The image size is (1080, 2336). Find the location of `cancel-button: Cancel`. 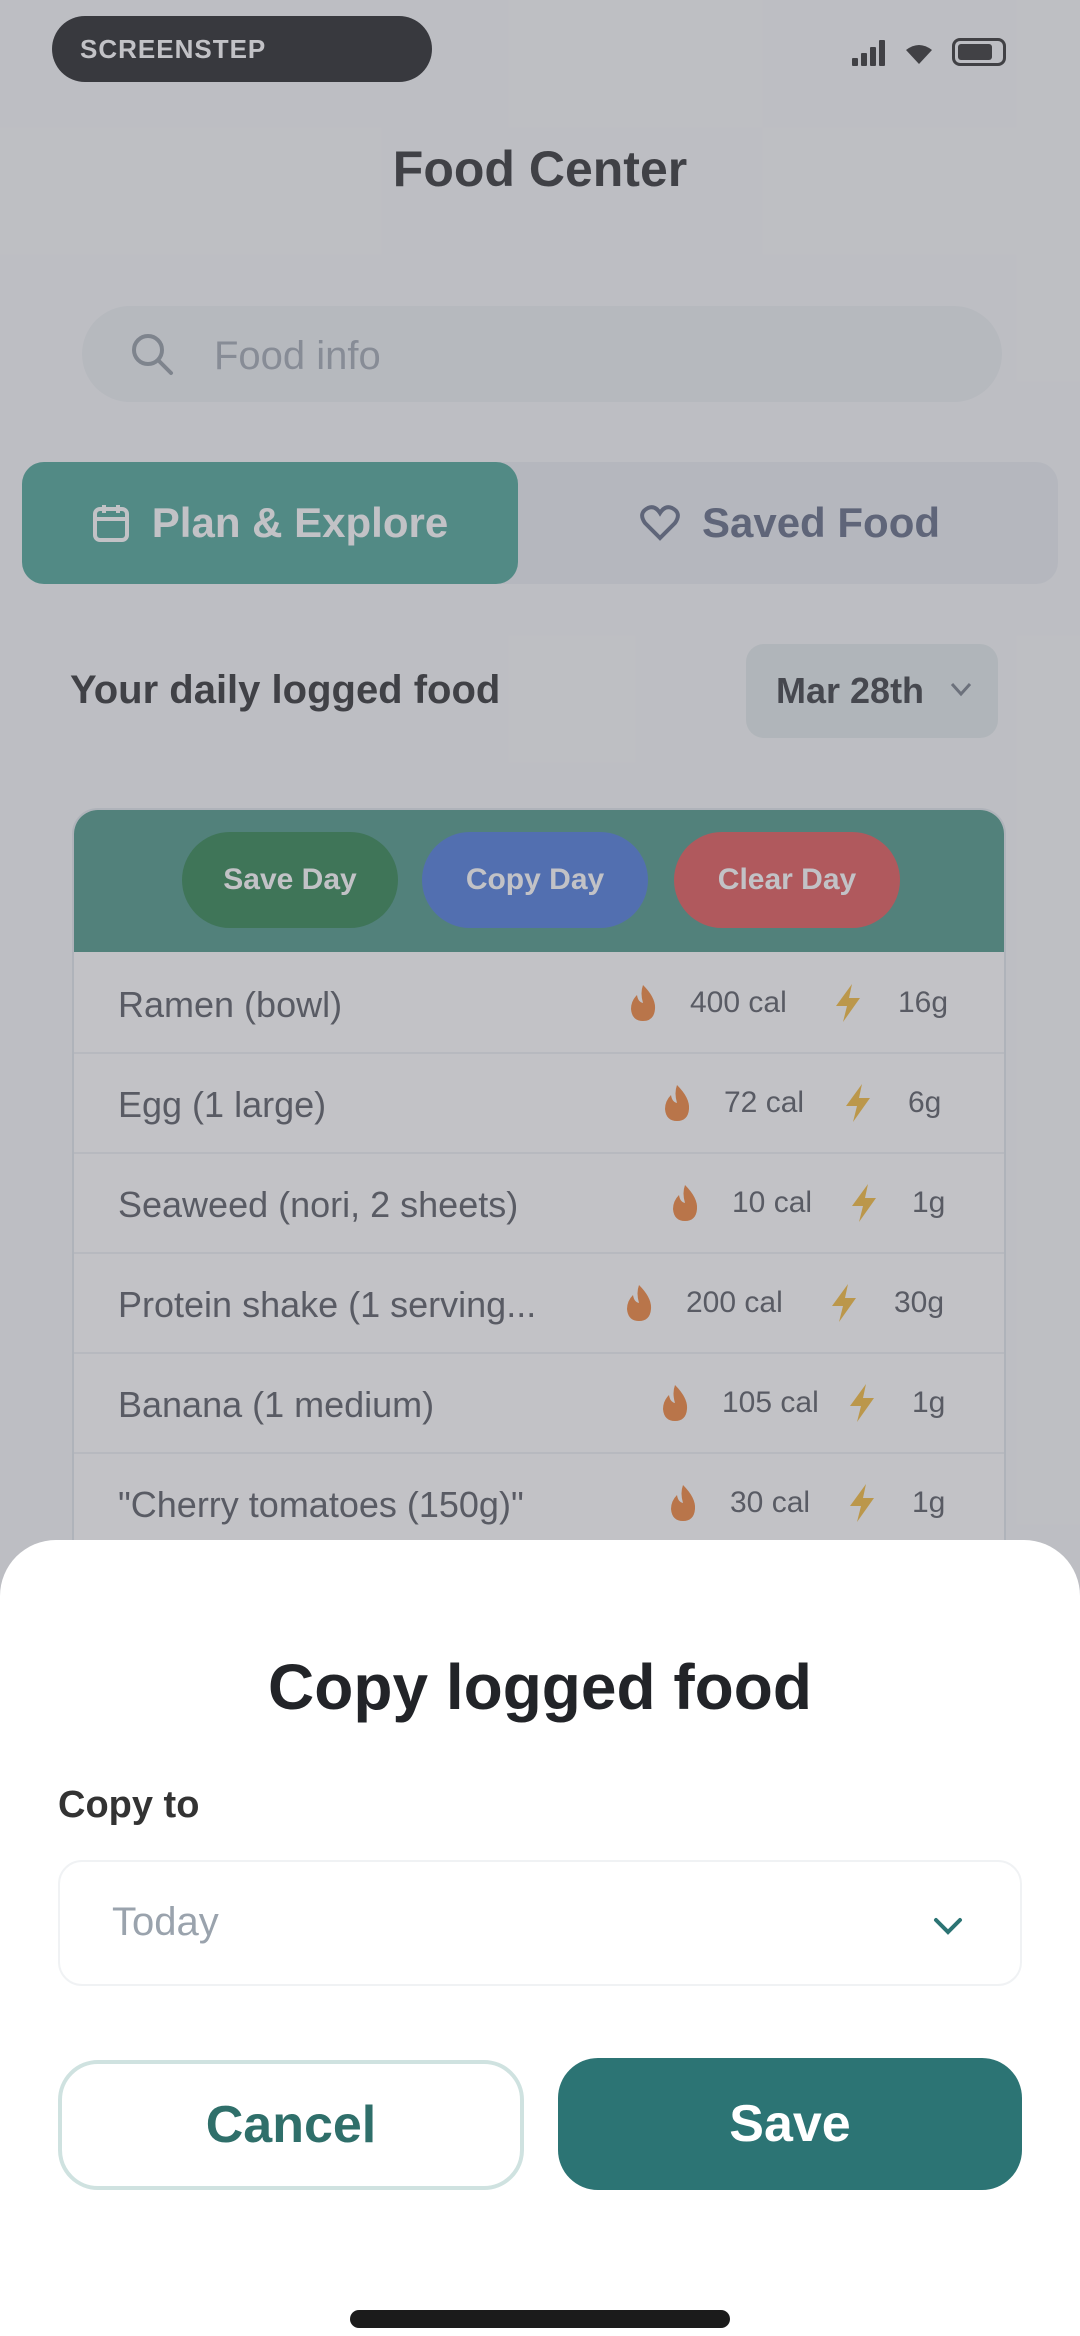

cancel-button: Cancel is located at coordinates (291, 2125).